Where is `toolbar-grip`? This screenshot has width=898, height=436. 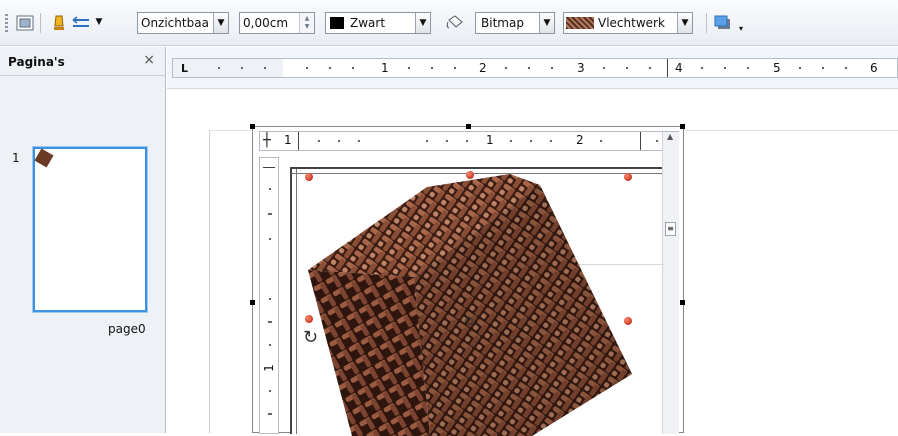 toolbar-grip is located at coordinates (6, 23).